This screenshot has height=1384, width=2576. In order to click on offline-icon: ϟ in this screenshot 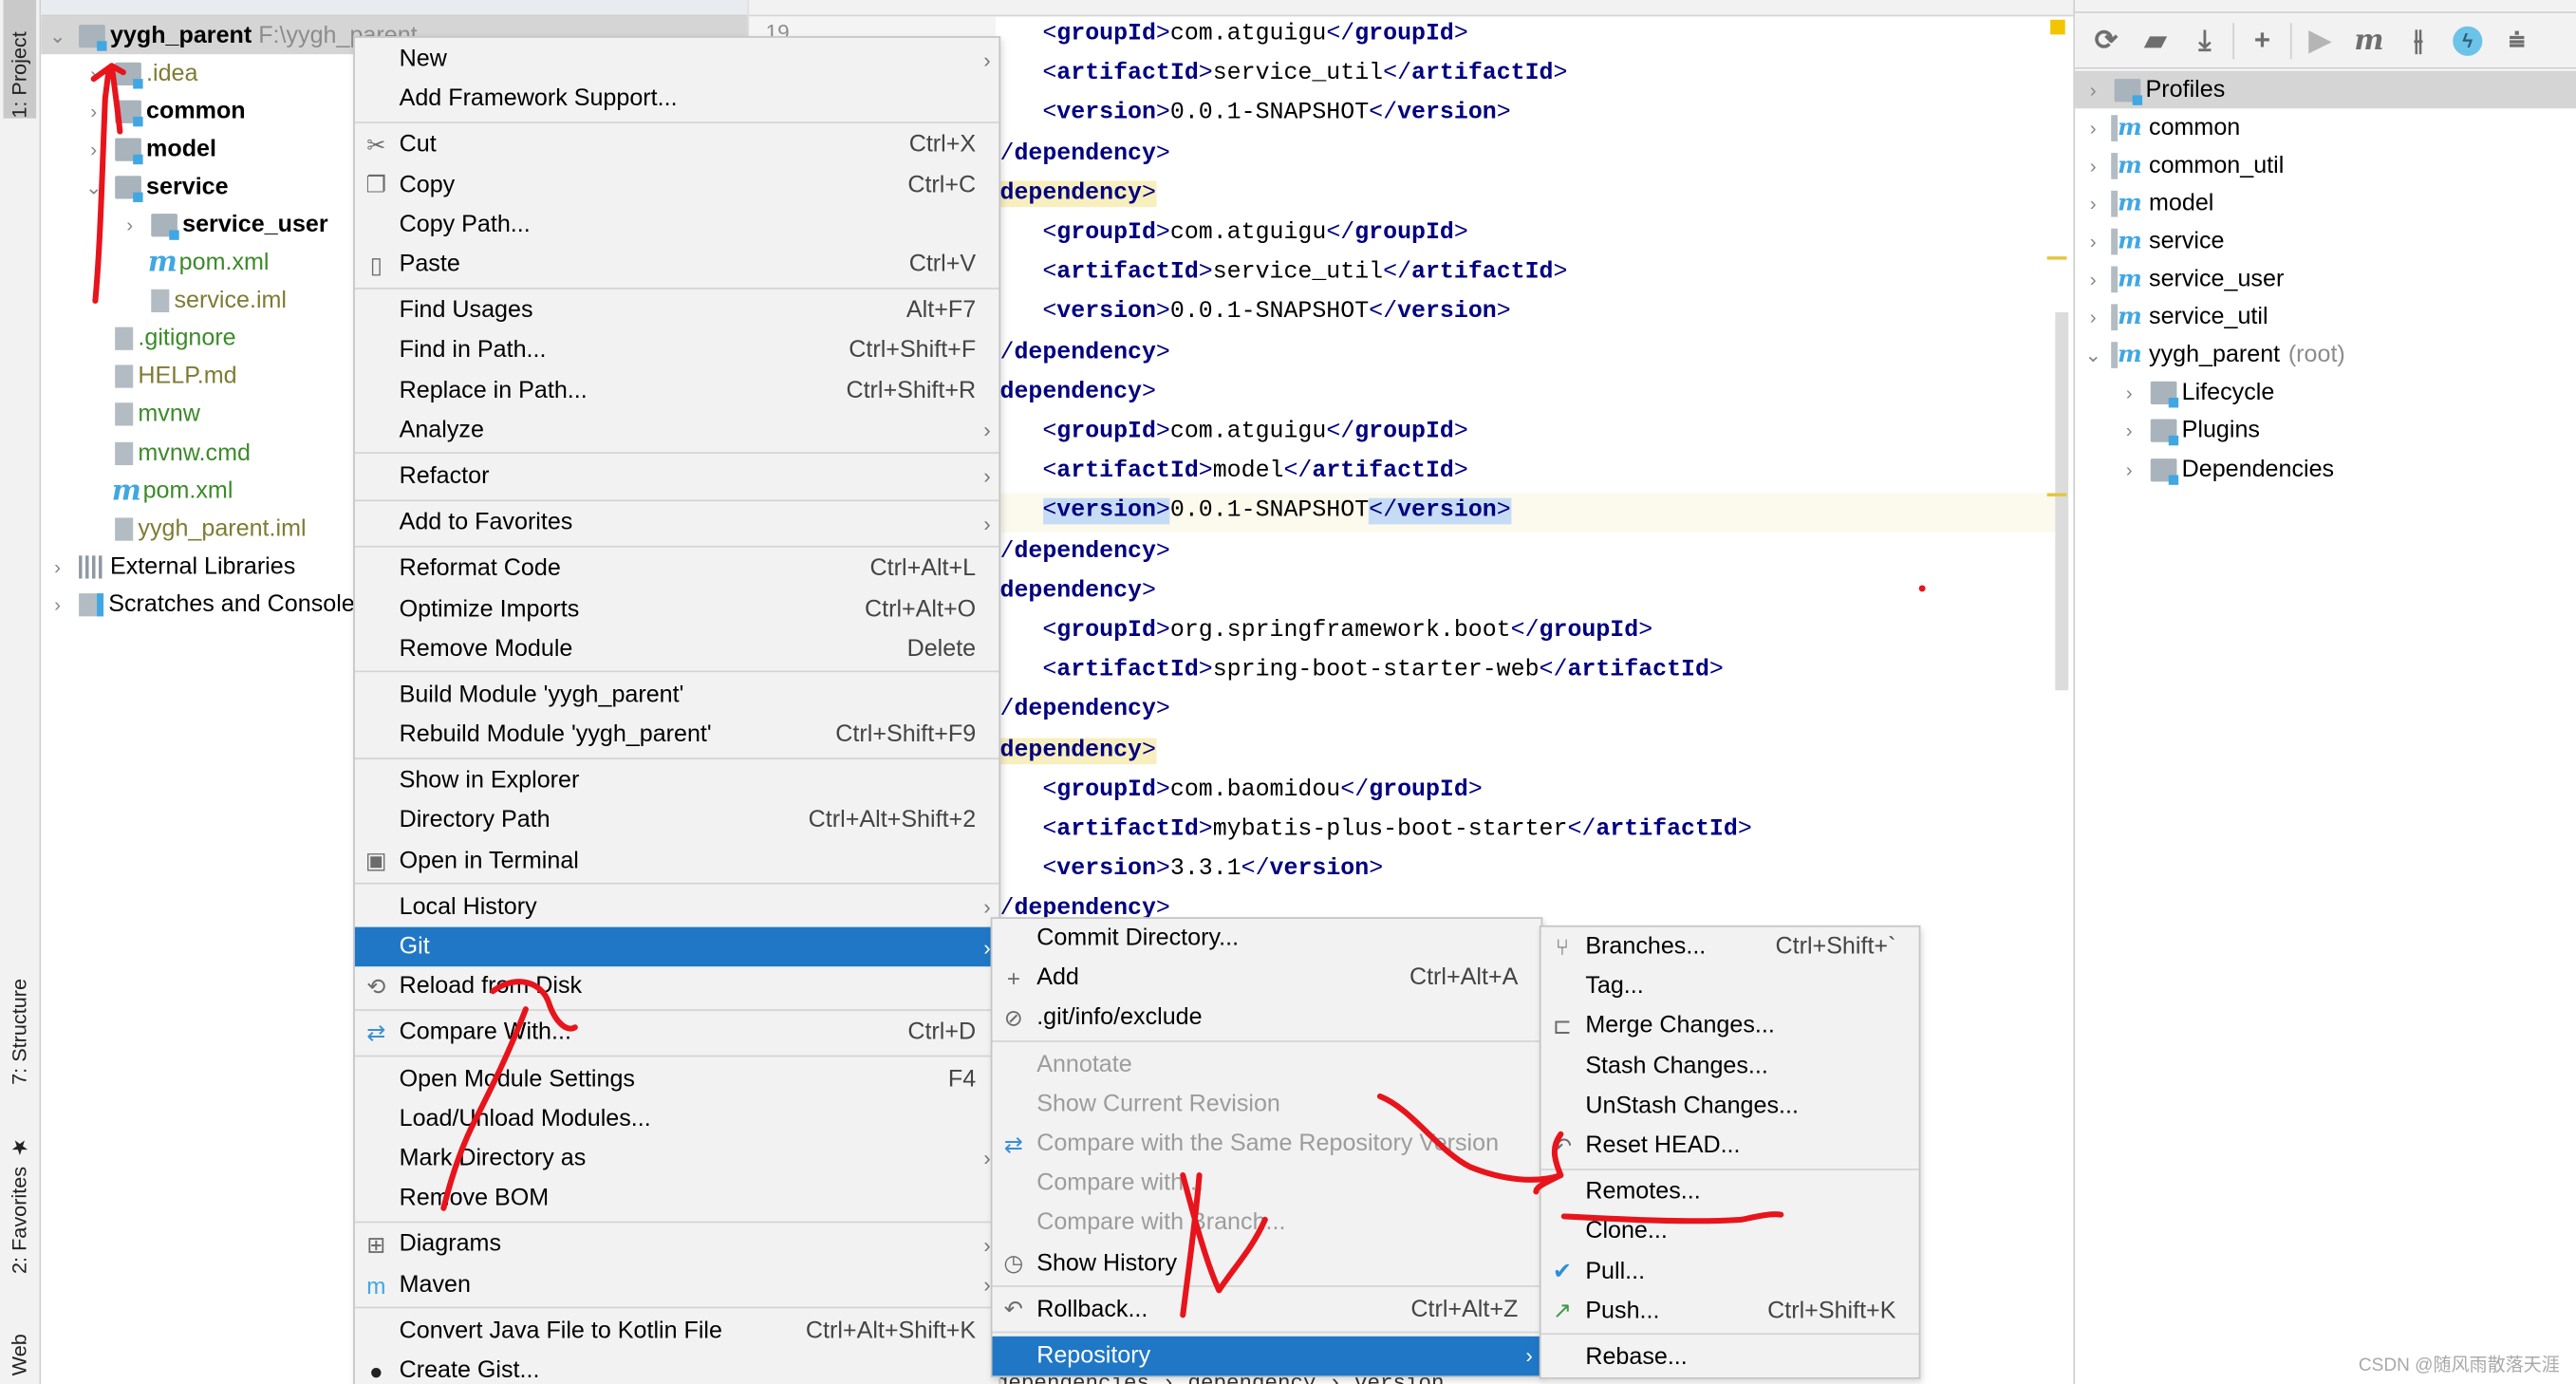, I will do `click(2467, 40)`.